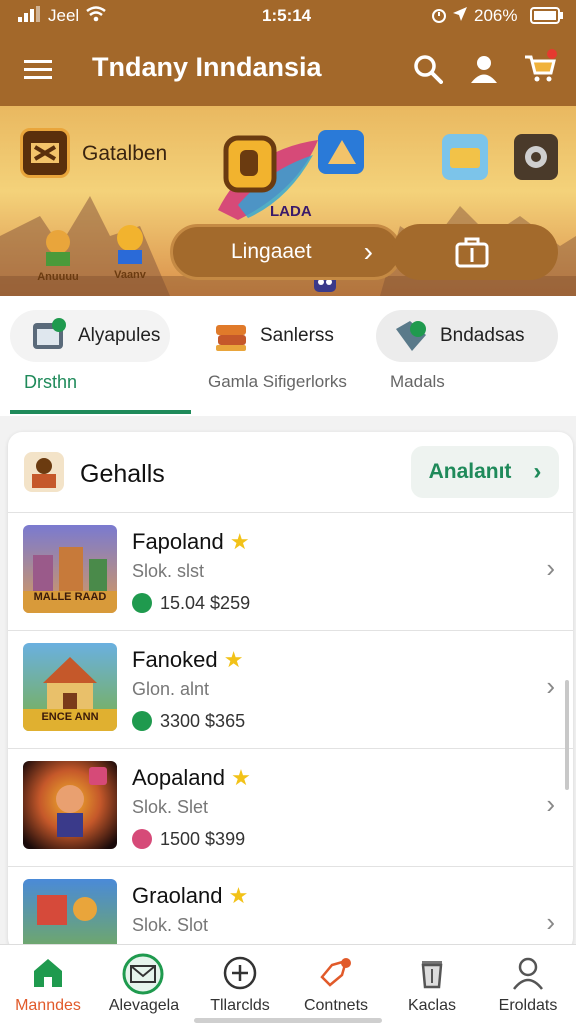 Image resolution: width=576 pixels, height=1025 pixels. I want to click on thumbnail-caption: ENCE ANN, so click(70, 717).